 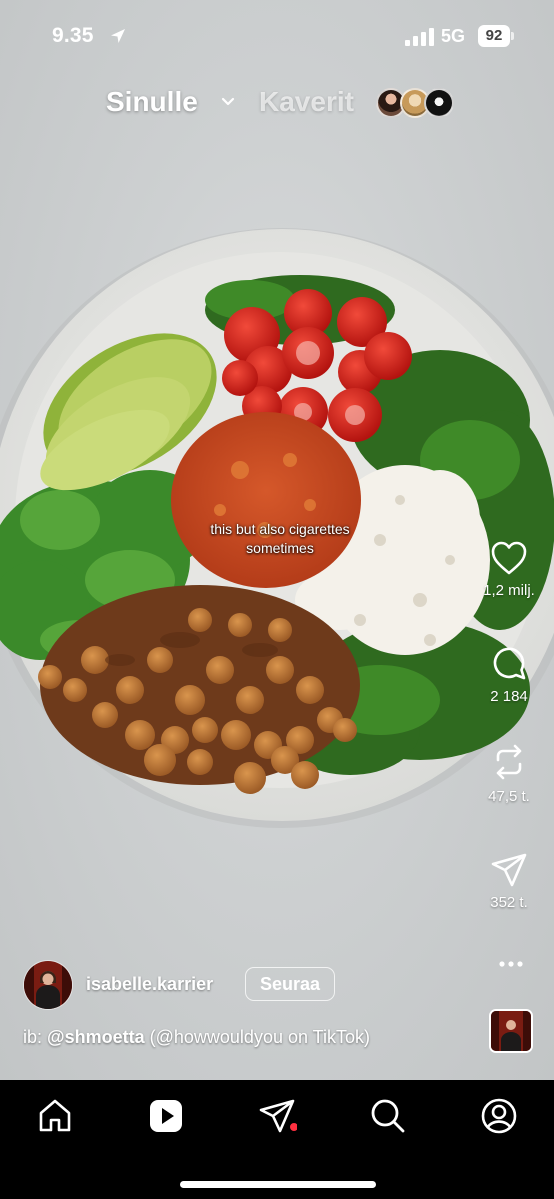 What do you see at coordinates (294, 1127) in the screenshot?
I see `notification-dot` at bounding box center [294, 1127].